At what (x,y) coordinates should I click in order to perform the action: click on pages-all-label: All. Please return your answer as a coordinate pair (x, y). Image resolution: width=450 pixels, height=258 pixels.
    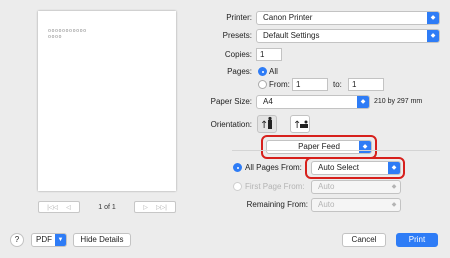
    Looking at the image, I should click on (273, 71).